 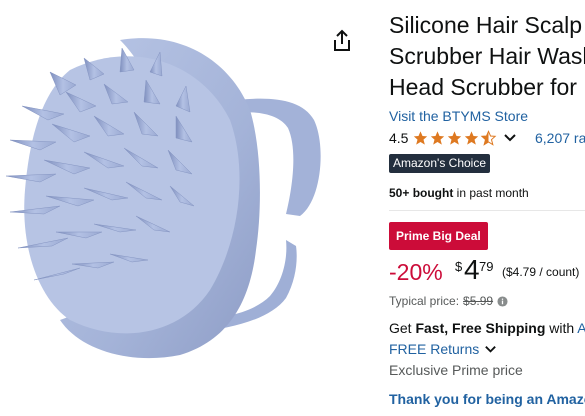 What do you see at coordinates (489, 138) in the screenshot?
I see `half-star-icon` at bounding box center [489, 138].